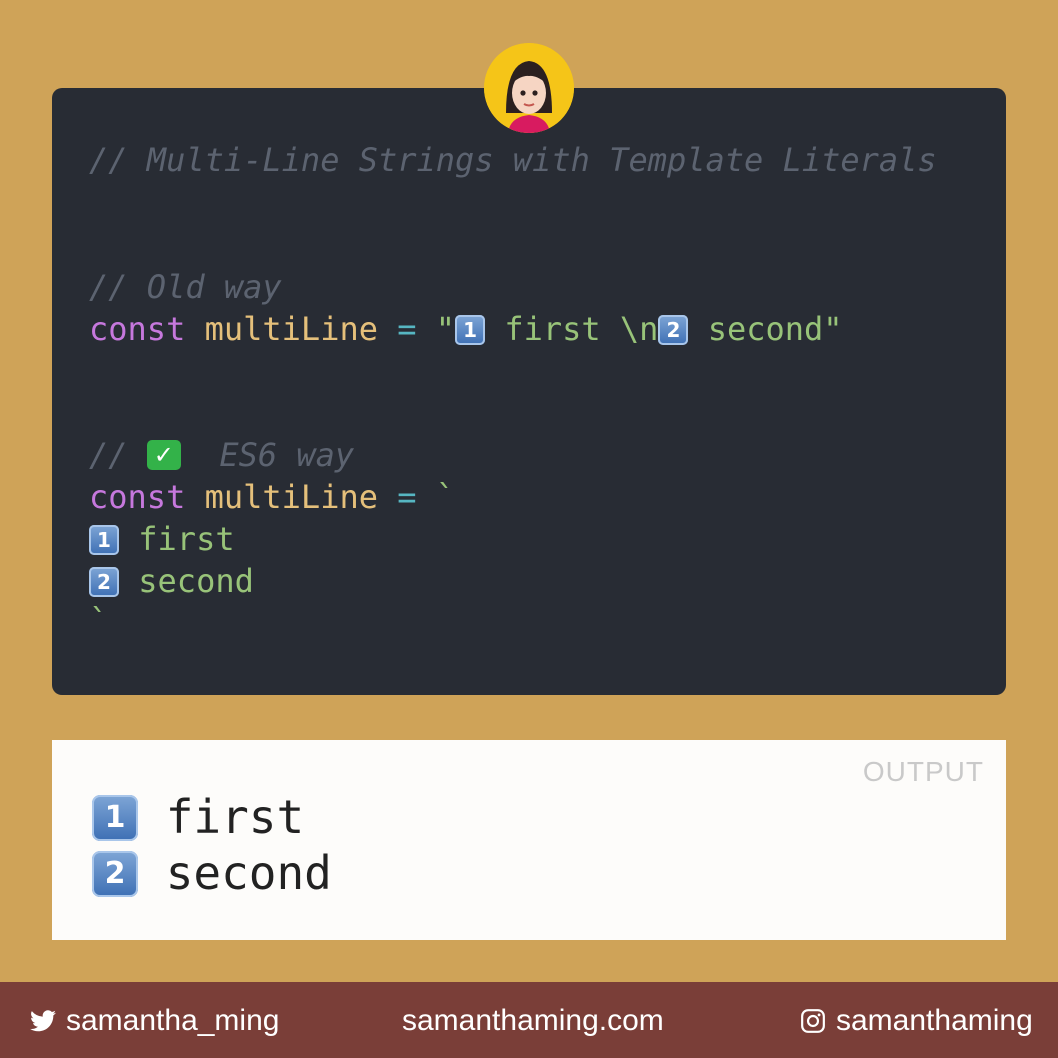 Image resolution: width=1058 pixels, height=1058 pixels. I want to click on code-line-es6: const multiLine = `, so click(272, 497).